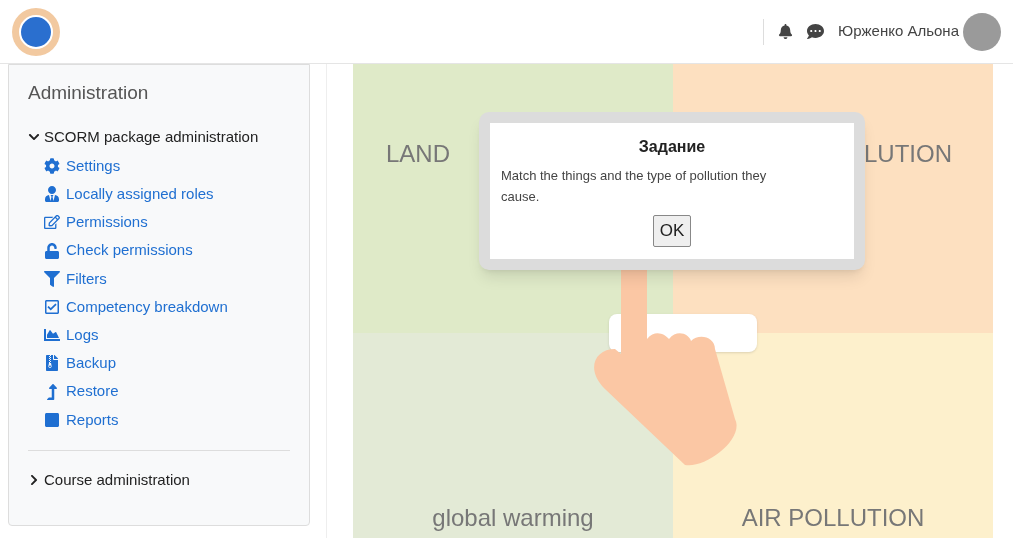 The height and width of the screenshot is (538, 1013). Describe the element at coordinates (52, 166) in the screenshot. I see `gear-icon` at that location.